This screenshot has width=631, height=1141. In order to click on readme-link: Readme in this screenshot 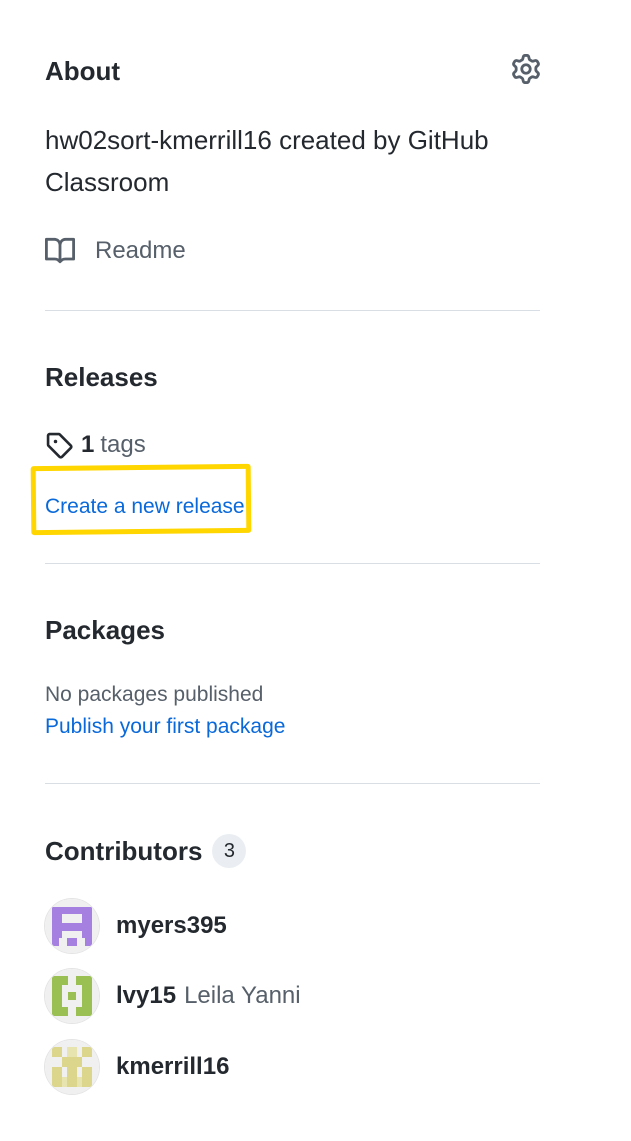, I will do `click(115, 251)`.